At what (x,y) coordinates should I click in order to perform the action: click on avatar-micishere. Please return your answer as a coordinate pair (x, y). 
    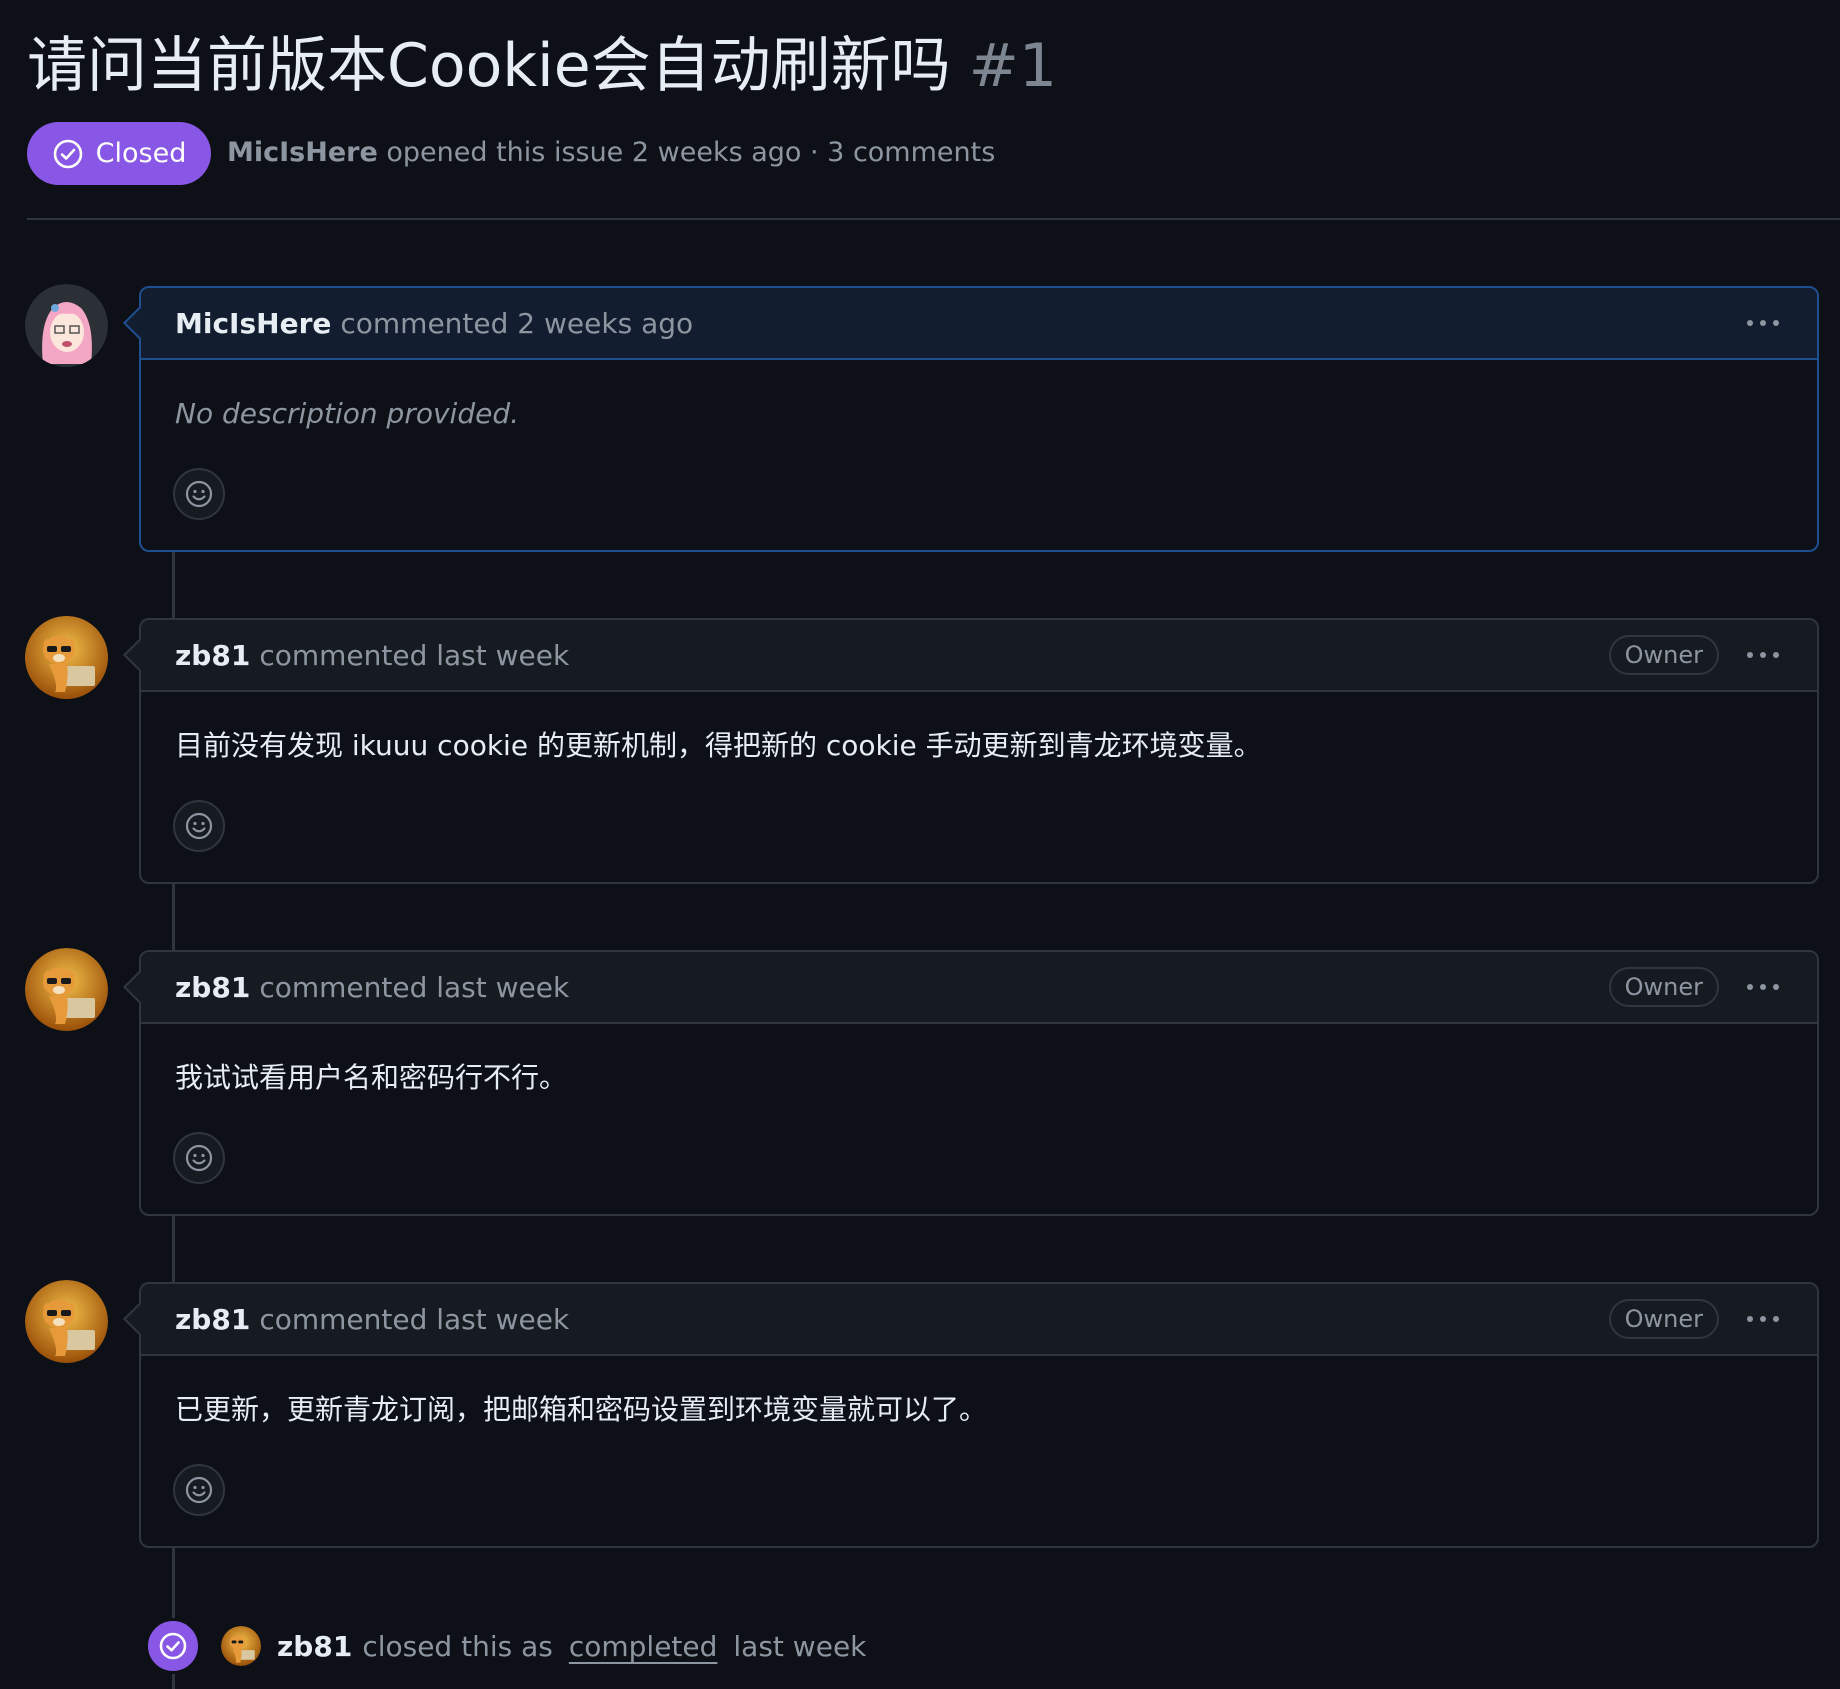
    Looking at the image, I should click on (66, 325).